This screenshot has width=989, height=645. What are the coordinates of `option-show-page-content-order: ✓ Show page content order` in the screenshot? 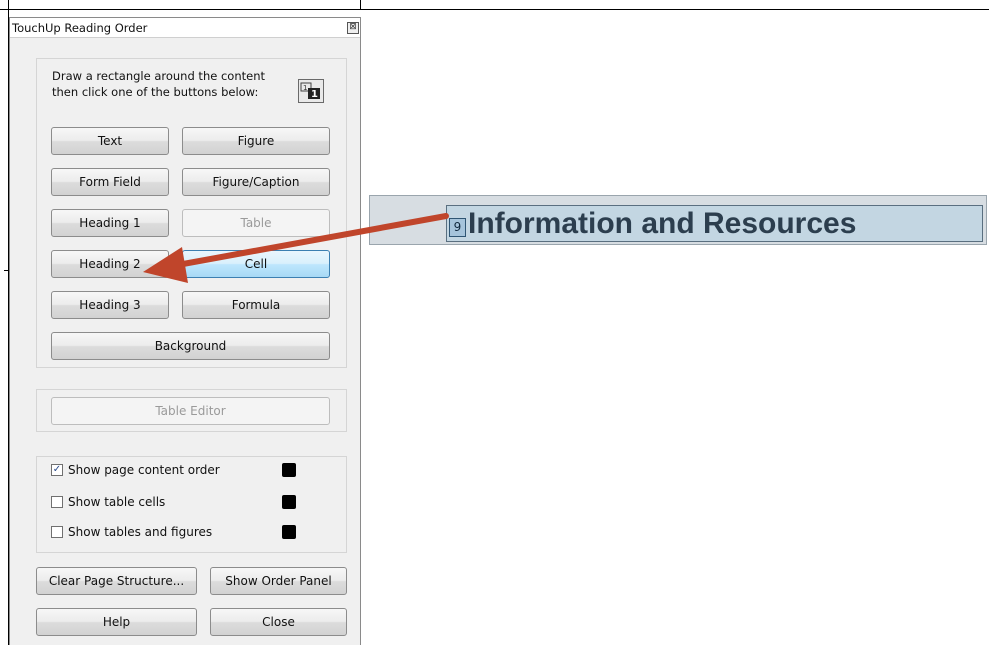 It's located at (135, 470).